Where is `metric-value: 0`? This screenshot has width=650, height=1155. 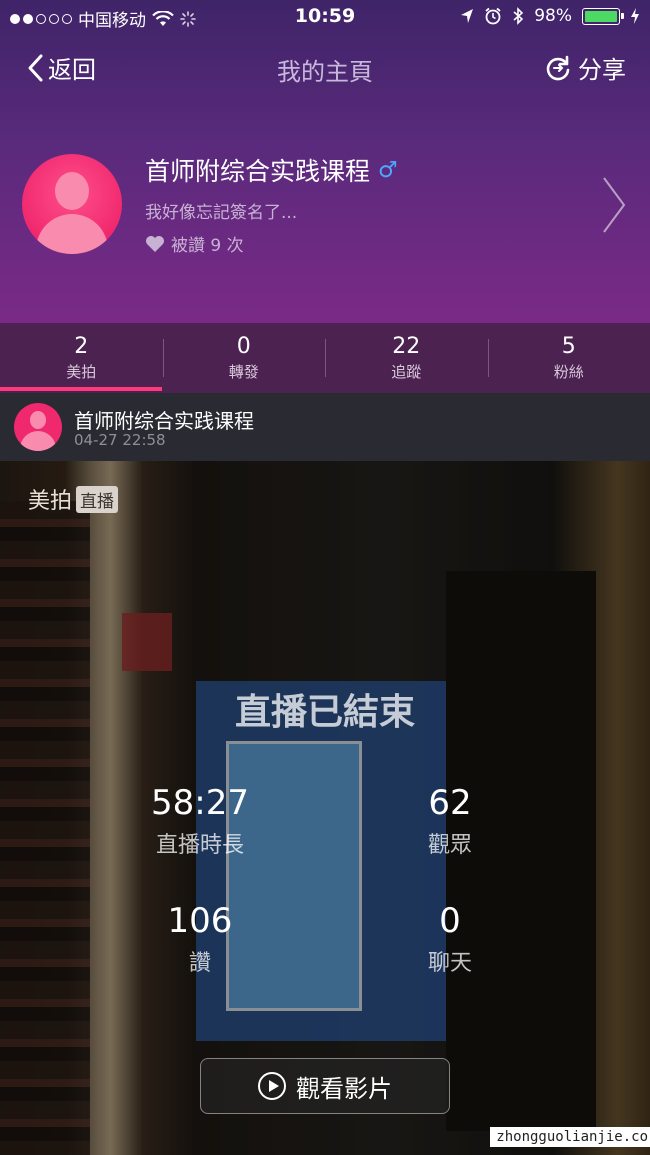
metric-value: 0 is located at coordinates (450, 921).